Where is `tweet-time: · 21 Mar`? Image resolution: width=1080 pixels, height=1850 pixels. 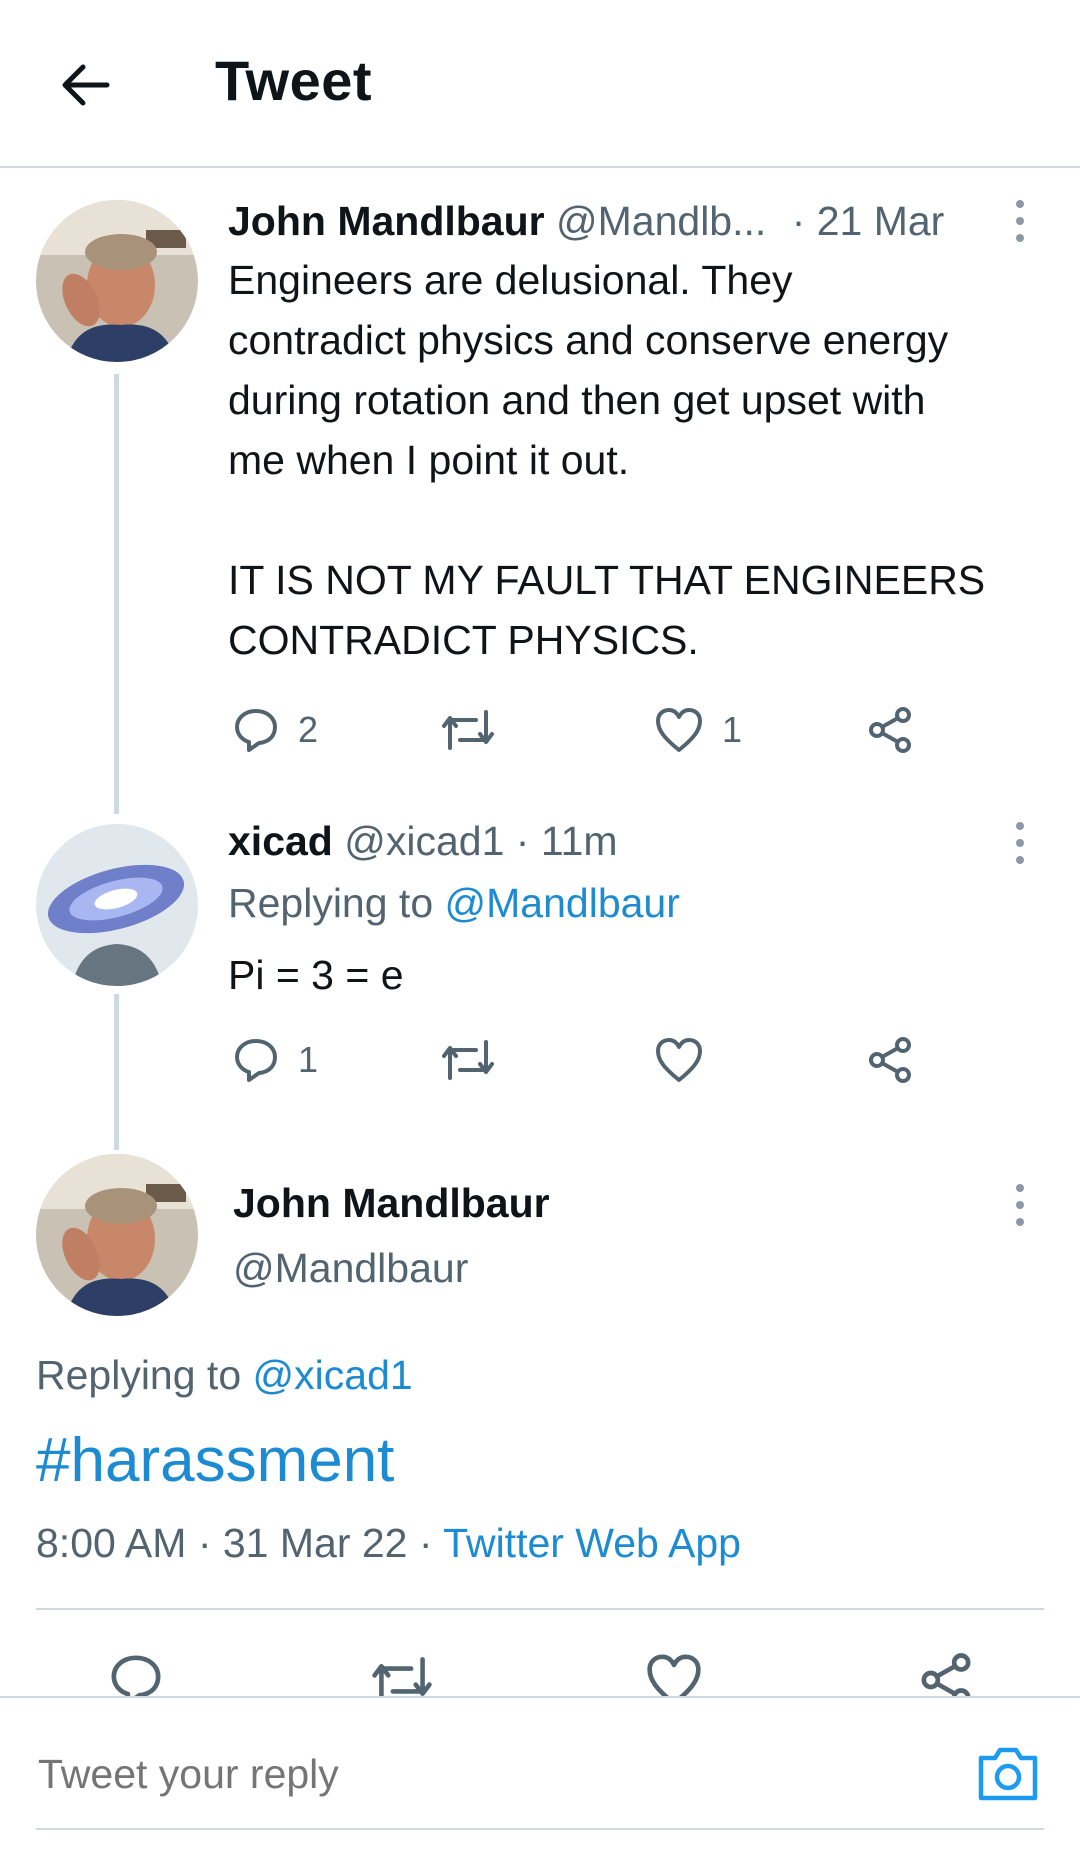
tweet-time: · 21 Mar is located at coordinates (868, 221).